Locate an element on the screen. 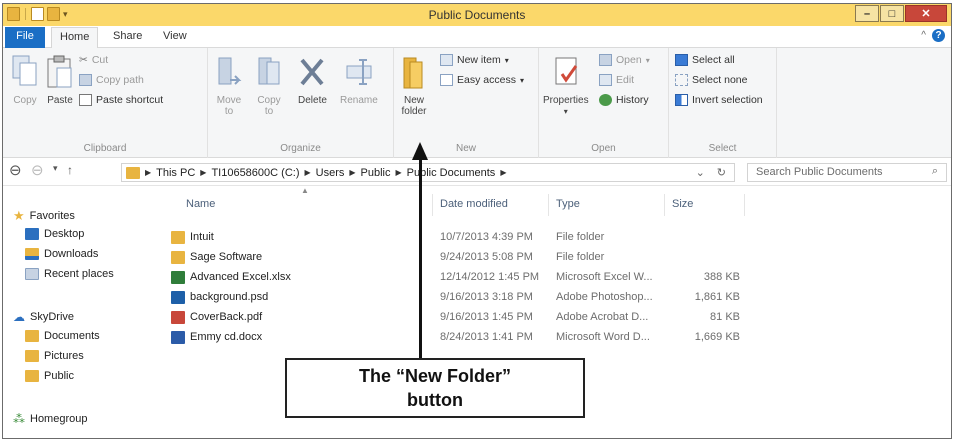 Image resolution: width=956 pixels, height=441 pixels. nav-pictures: Pictures is located at coordinates (54, 356).